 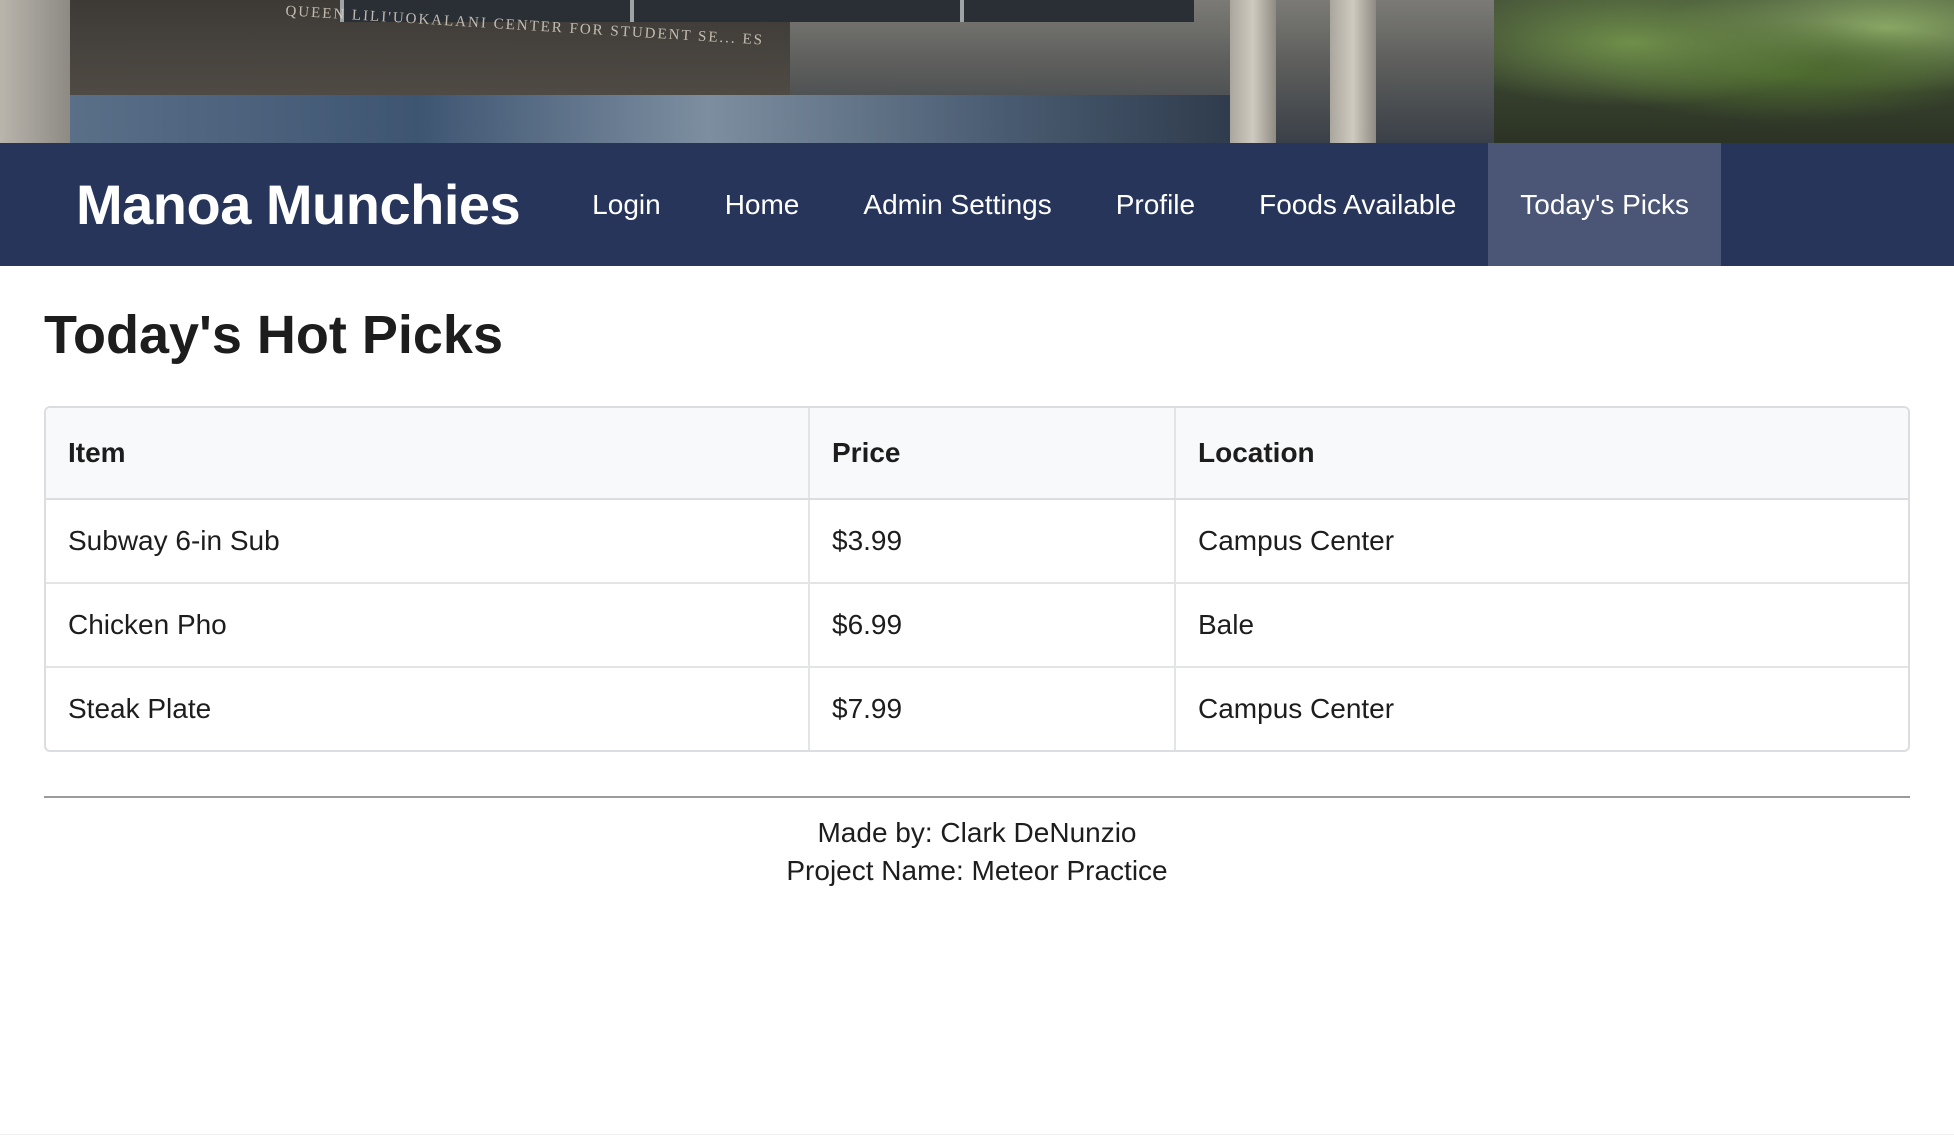 What do you see at coordinates (1724, 71) in the screenshot?
I see `banner-palm-trees` at bounding box center [1724, 71].